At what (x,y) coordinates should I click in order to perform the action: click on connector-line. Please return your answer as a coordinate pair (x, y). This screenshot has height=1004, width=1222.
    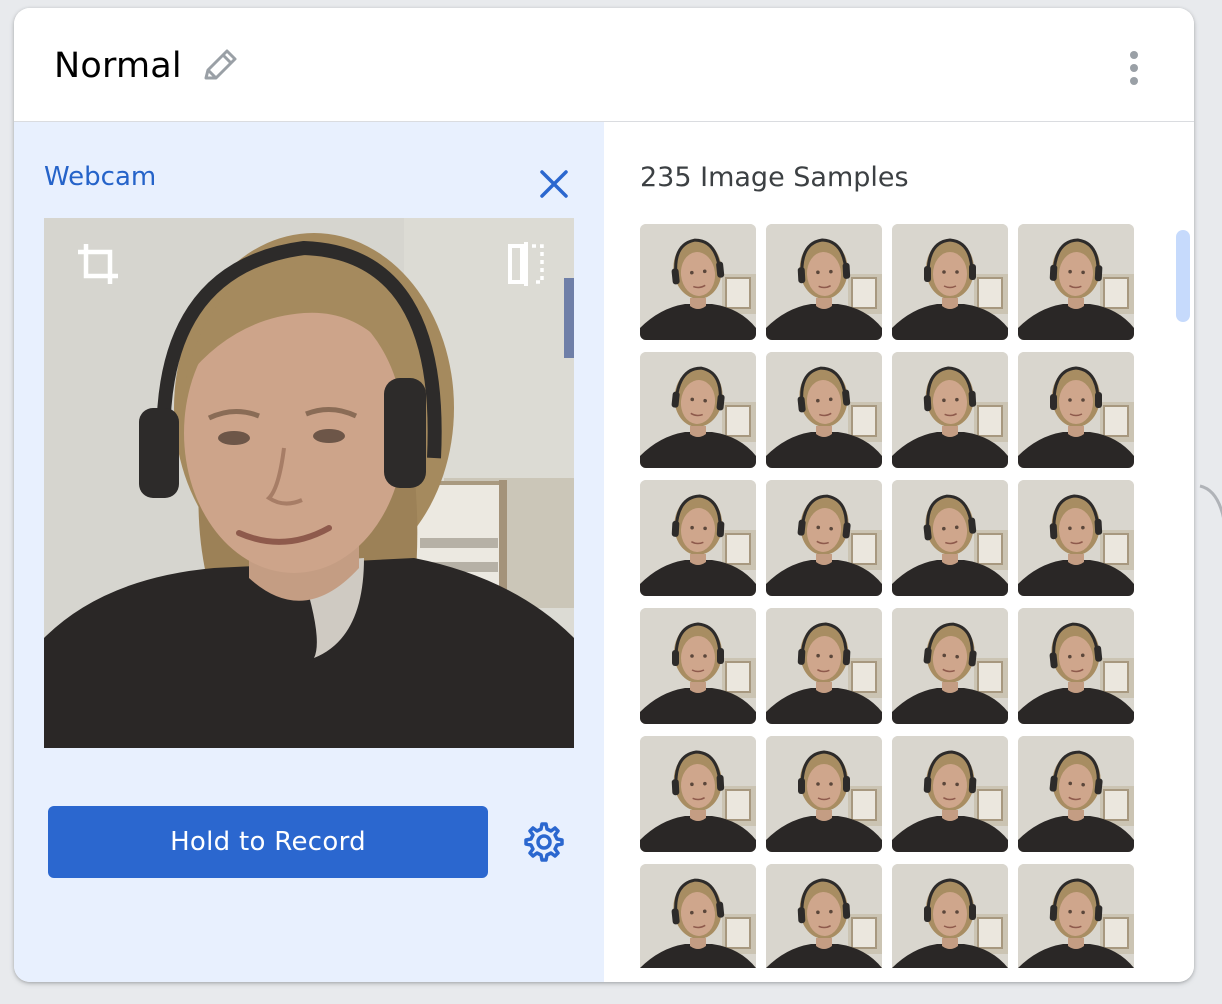
    Looking at the image, I should click on (1210, 501).